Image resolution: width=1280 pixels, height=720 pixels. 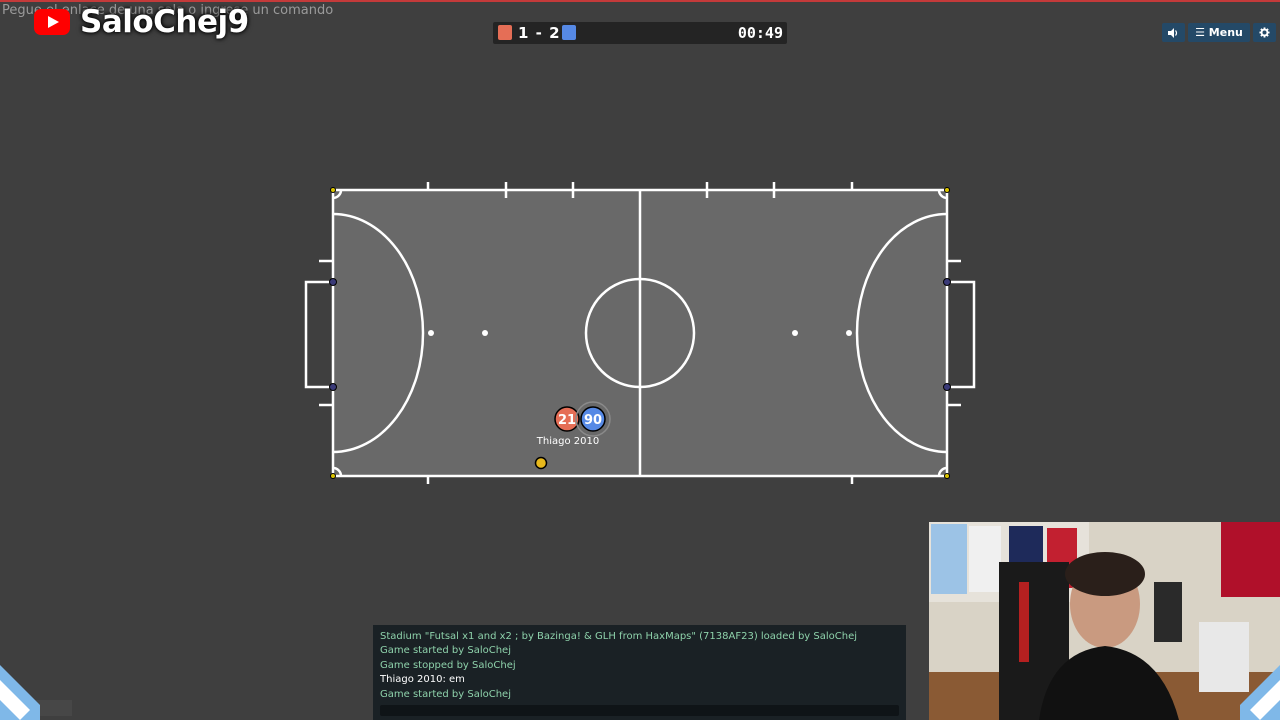 I want to click on blue-player-number: 90, so click(x=593, y=420).